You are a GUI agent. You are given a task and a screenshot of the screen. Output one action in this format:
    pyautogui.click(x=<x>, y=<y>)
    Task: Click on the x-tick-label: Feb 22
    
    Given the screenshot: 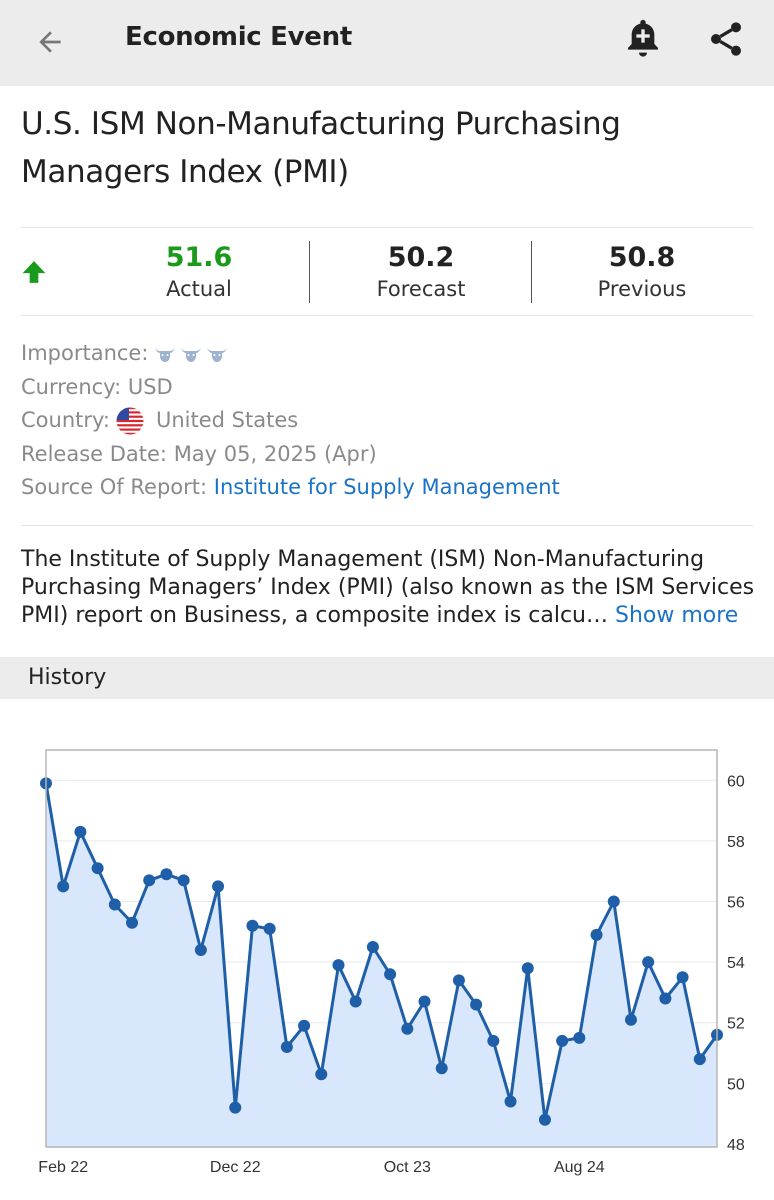 What is the action you would take?
    pyautogui.click(x=63, y=1167)
    